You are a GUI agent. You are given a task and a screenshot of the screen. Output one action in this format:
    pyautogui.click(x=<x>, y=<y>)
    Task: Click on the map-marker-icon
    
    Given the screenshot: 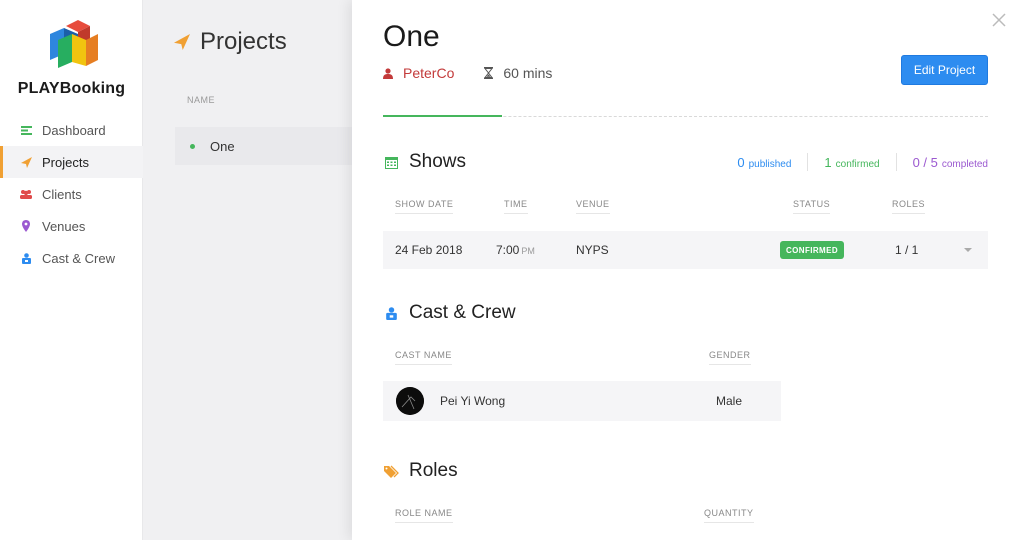 What is the action you would take?
    pyautogui.click(x=26, y=226)
    